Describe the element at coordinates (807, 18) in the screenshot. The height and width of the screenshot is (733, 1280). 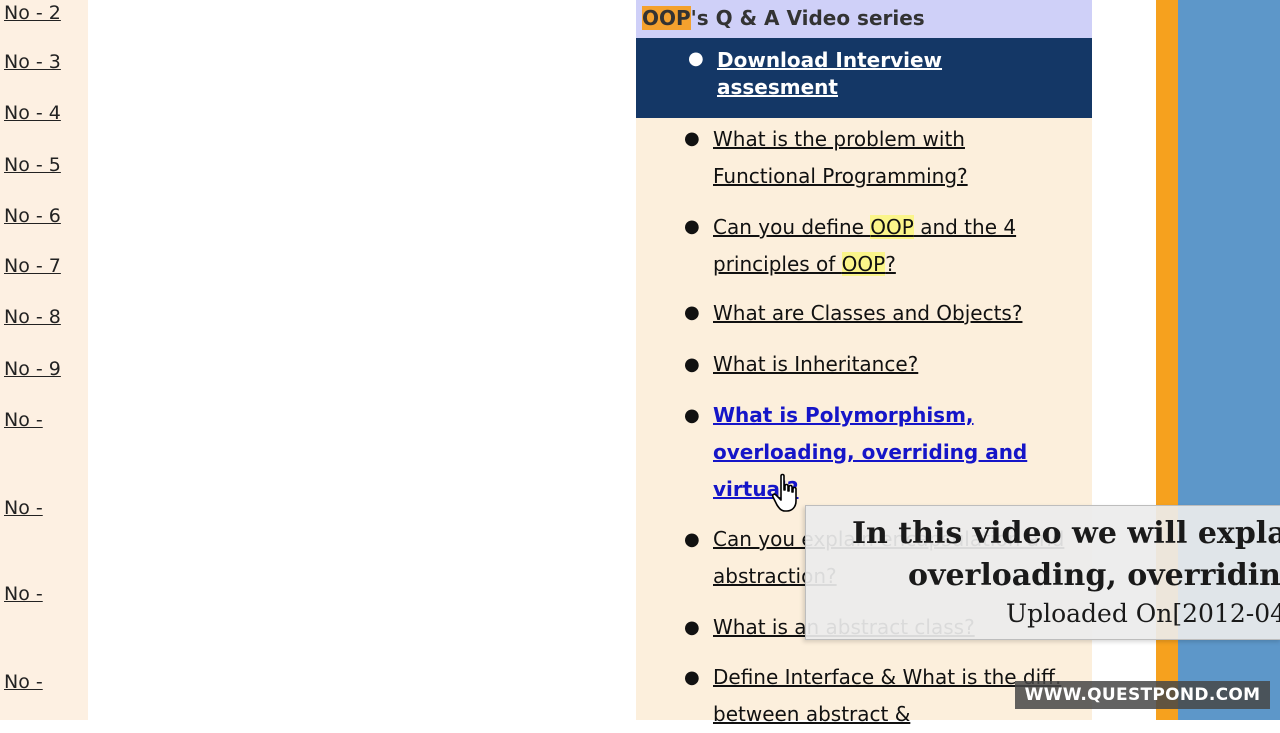
I see `title-rest: 's Q & A Video series` at that location.